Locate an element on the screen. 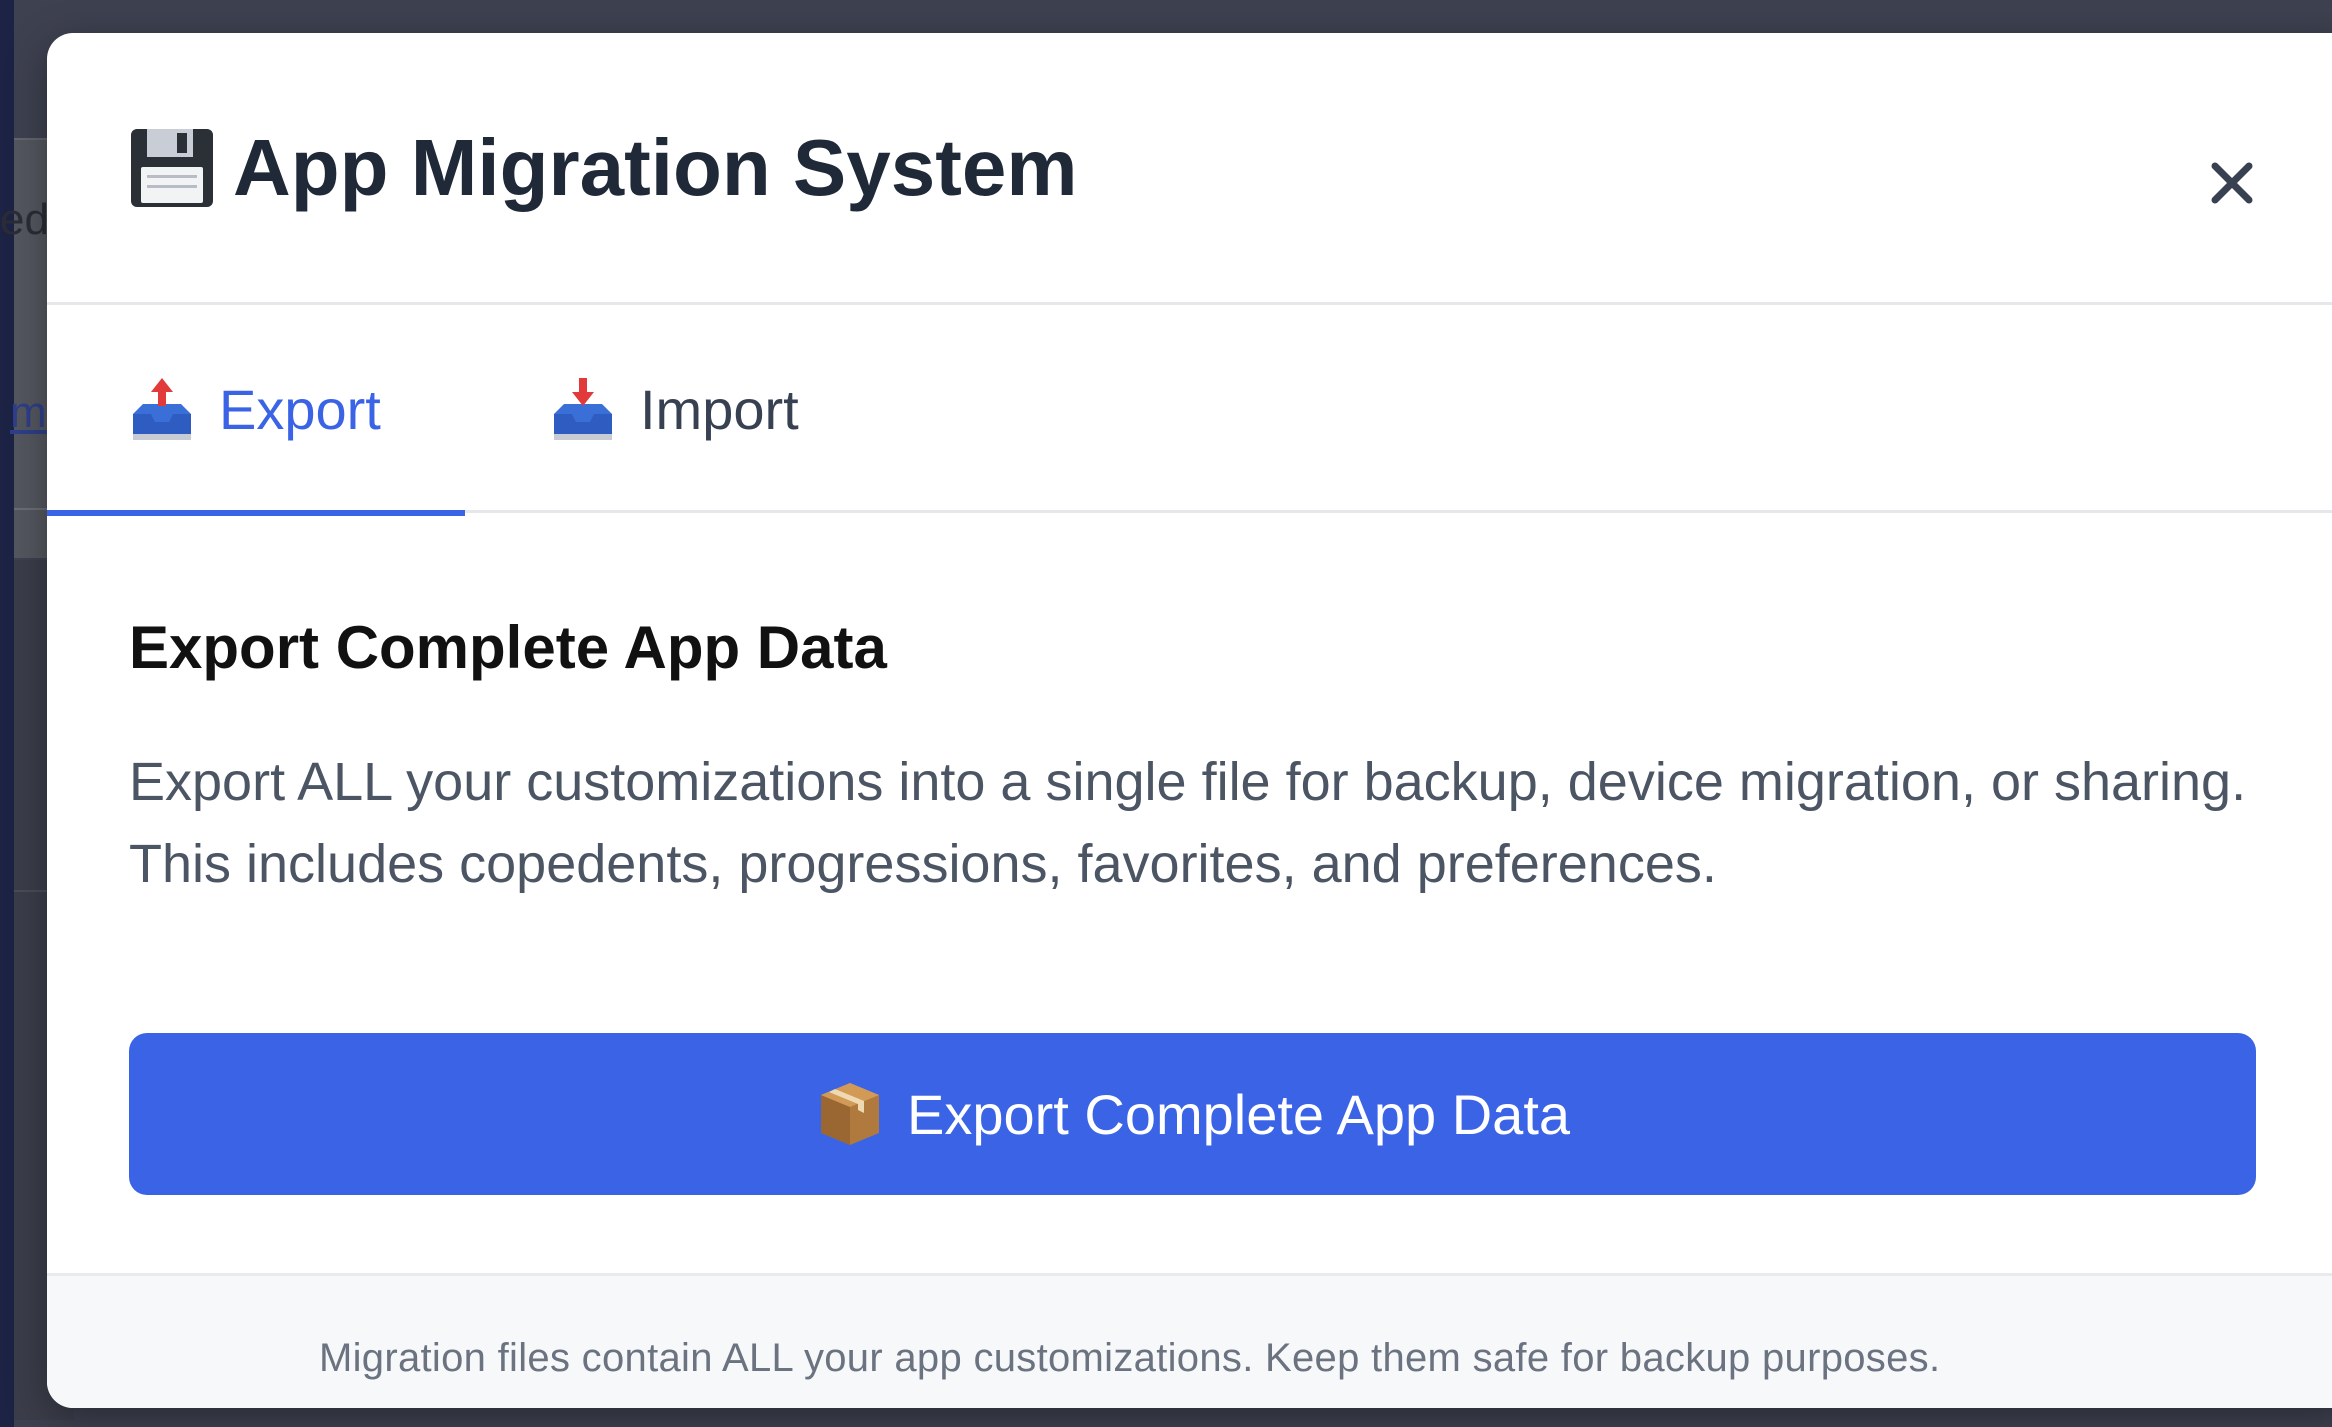  background-partial-link: m is located at coordinates (28, 413).